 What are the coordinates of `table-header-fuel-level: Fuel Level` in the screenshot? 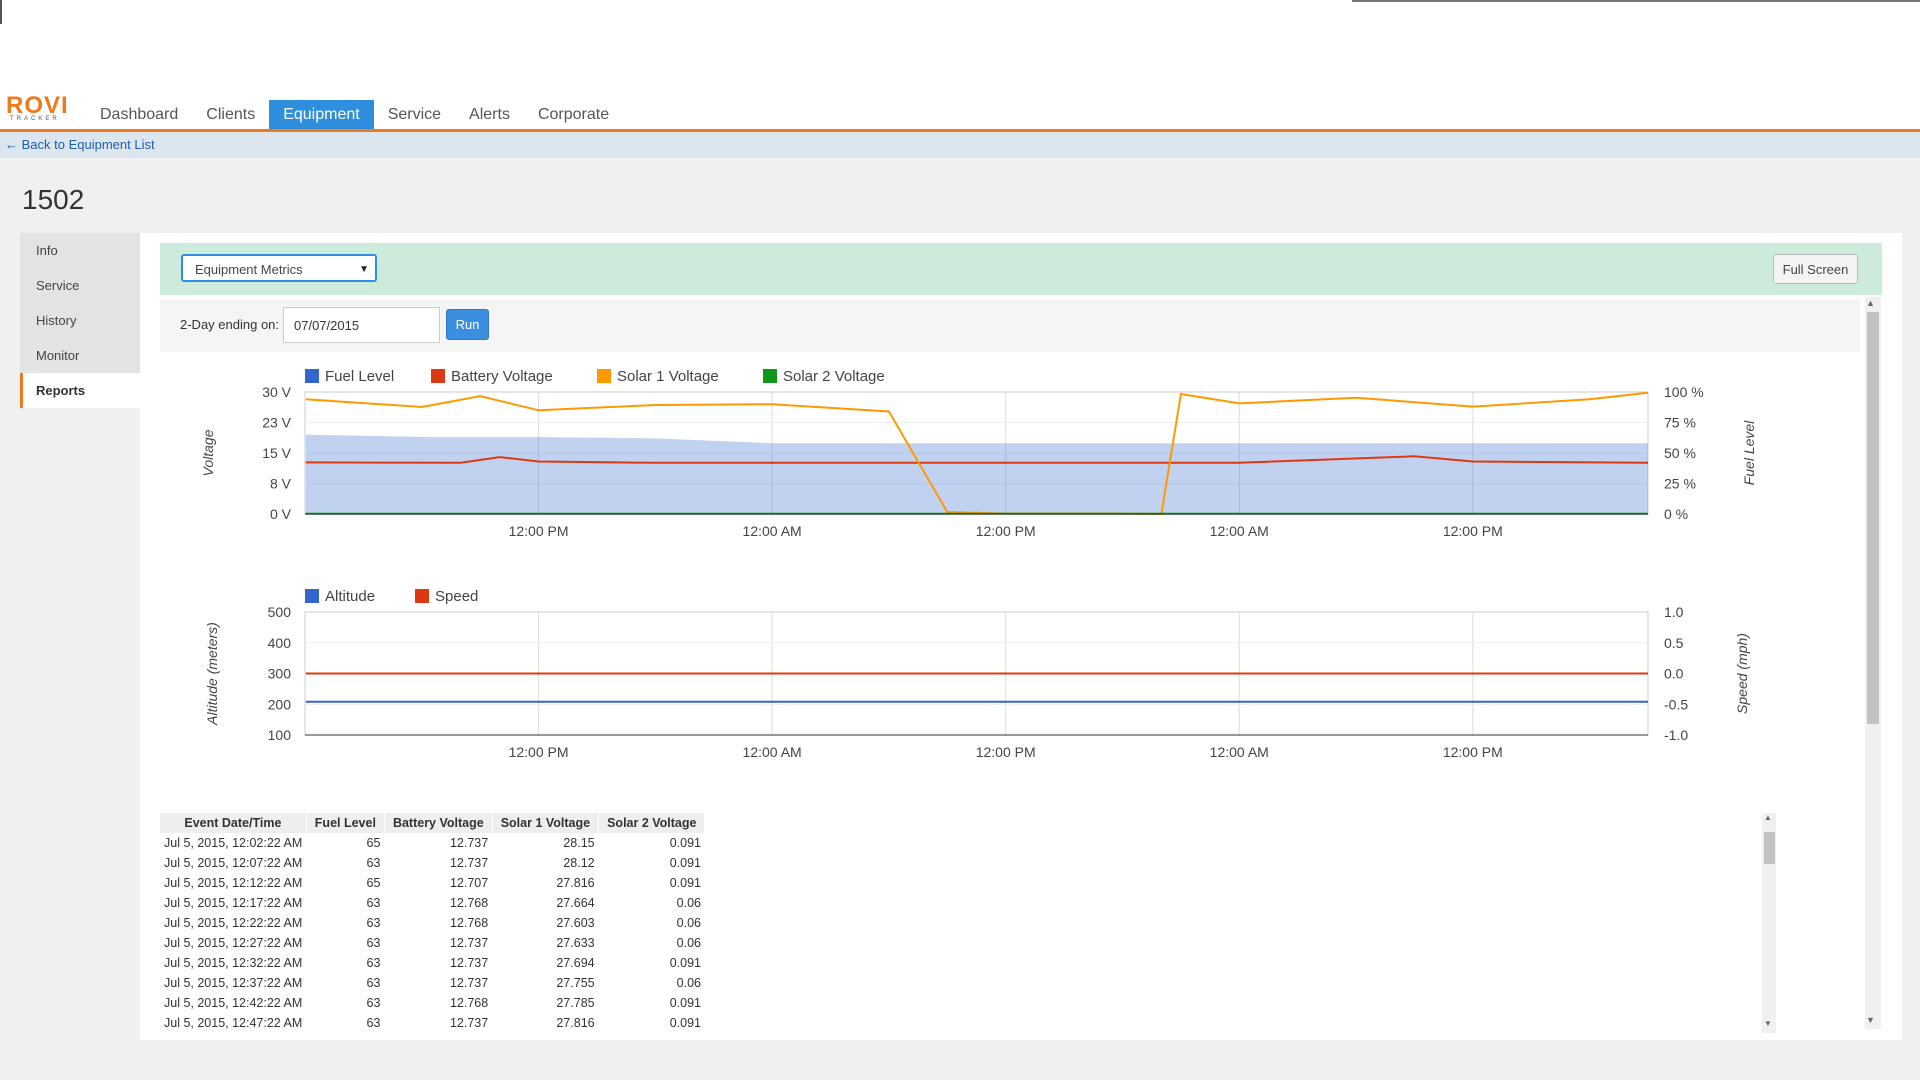 It's located at (345, 823).